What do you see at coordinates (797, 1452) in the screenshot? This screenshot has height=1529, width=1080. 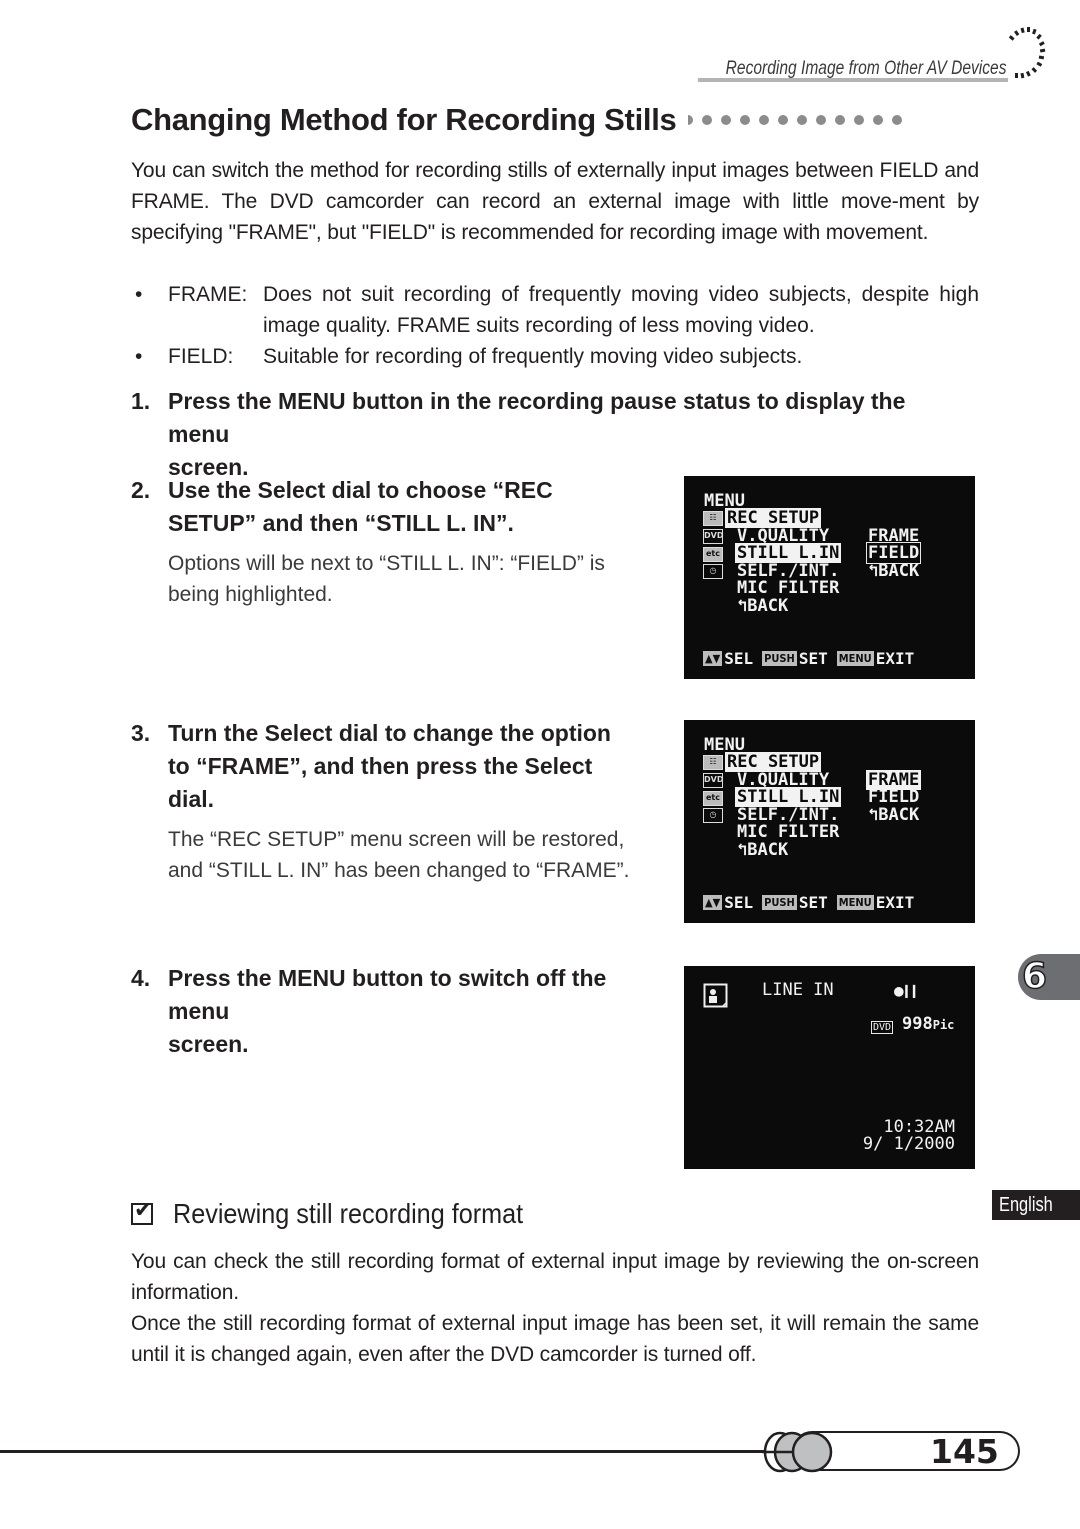 I see `overlapping-circles-ornament` at bounding box center [797, 1452].